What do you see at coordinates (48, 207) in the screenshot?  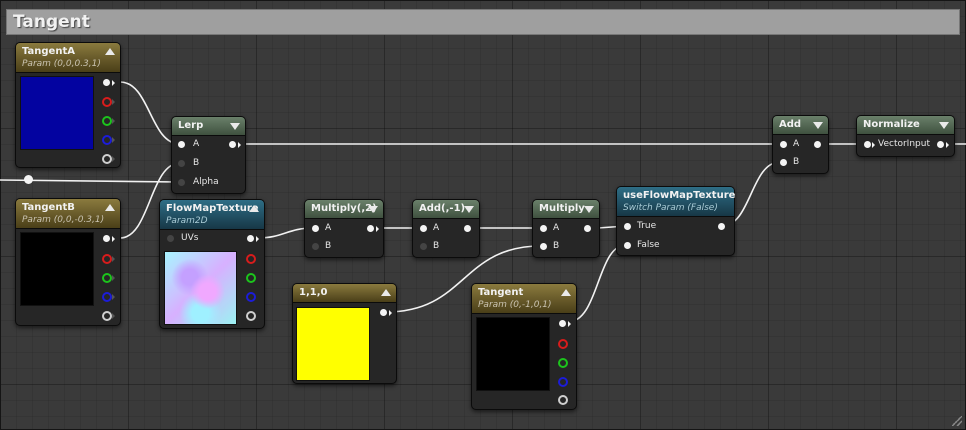 I see `node-title: TangentB` at bounding box center [48, 207].